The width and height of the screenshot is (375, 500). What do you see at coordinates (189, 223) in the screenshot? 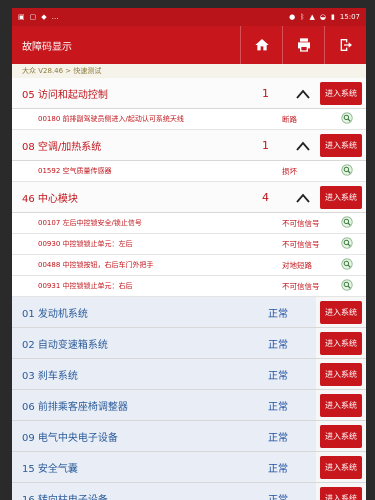
I see `dtc-row: 00107 左后中控锁安全/锁止信号 不可信信号` at bounding box center [189, 223].